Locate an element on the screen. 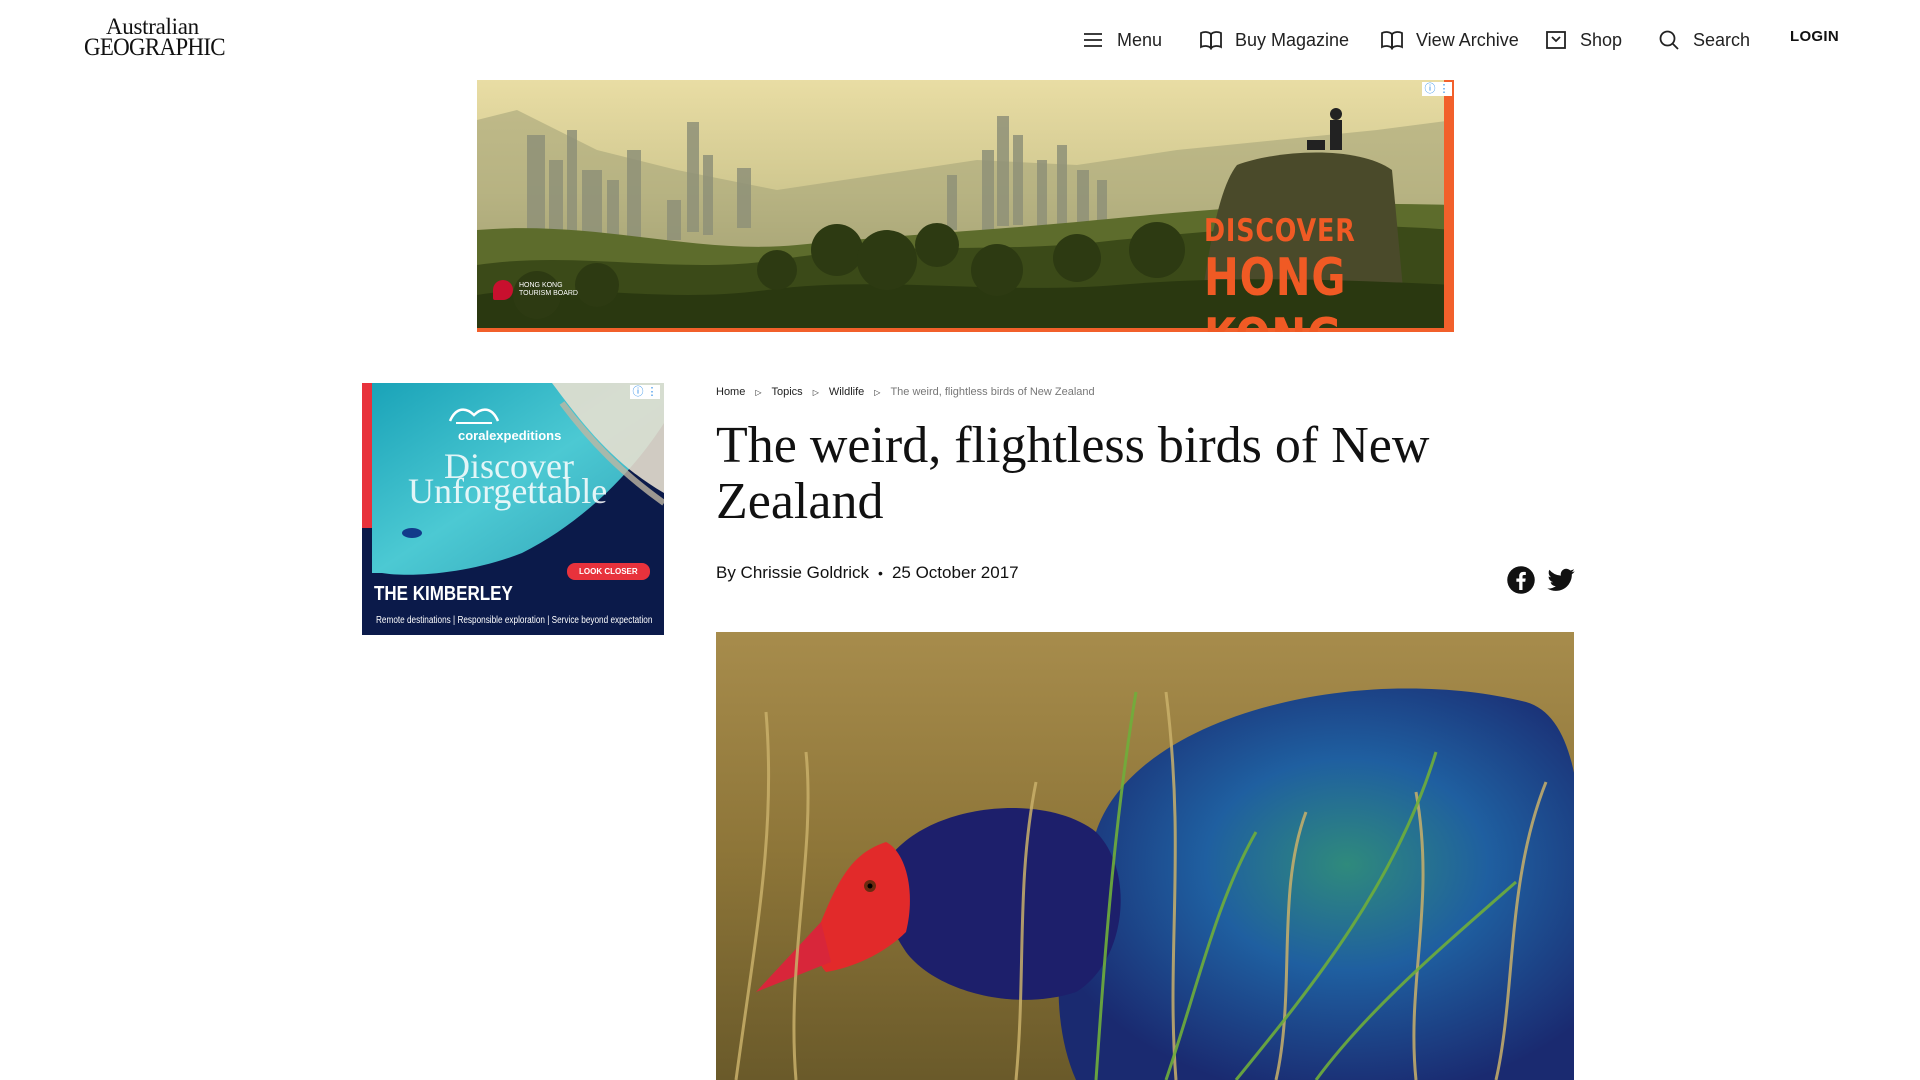  shop-icon is located at coordinates (1556, 40).